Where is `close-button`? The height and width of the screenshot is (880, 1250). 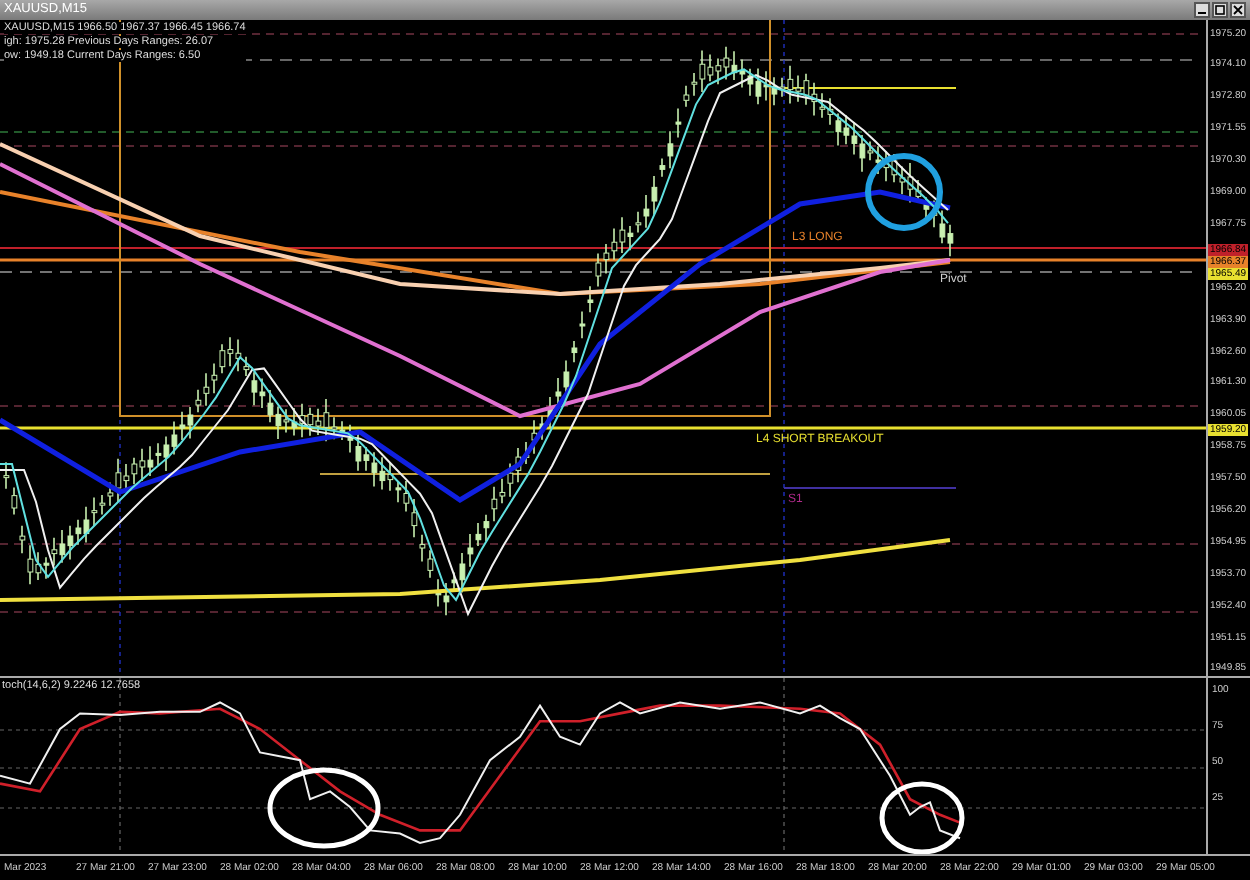
close-button is located at coordinates (1238, 9).